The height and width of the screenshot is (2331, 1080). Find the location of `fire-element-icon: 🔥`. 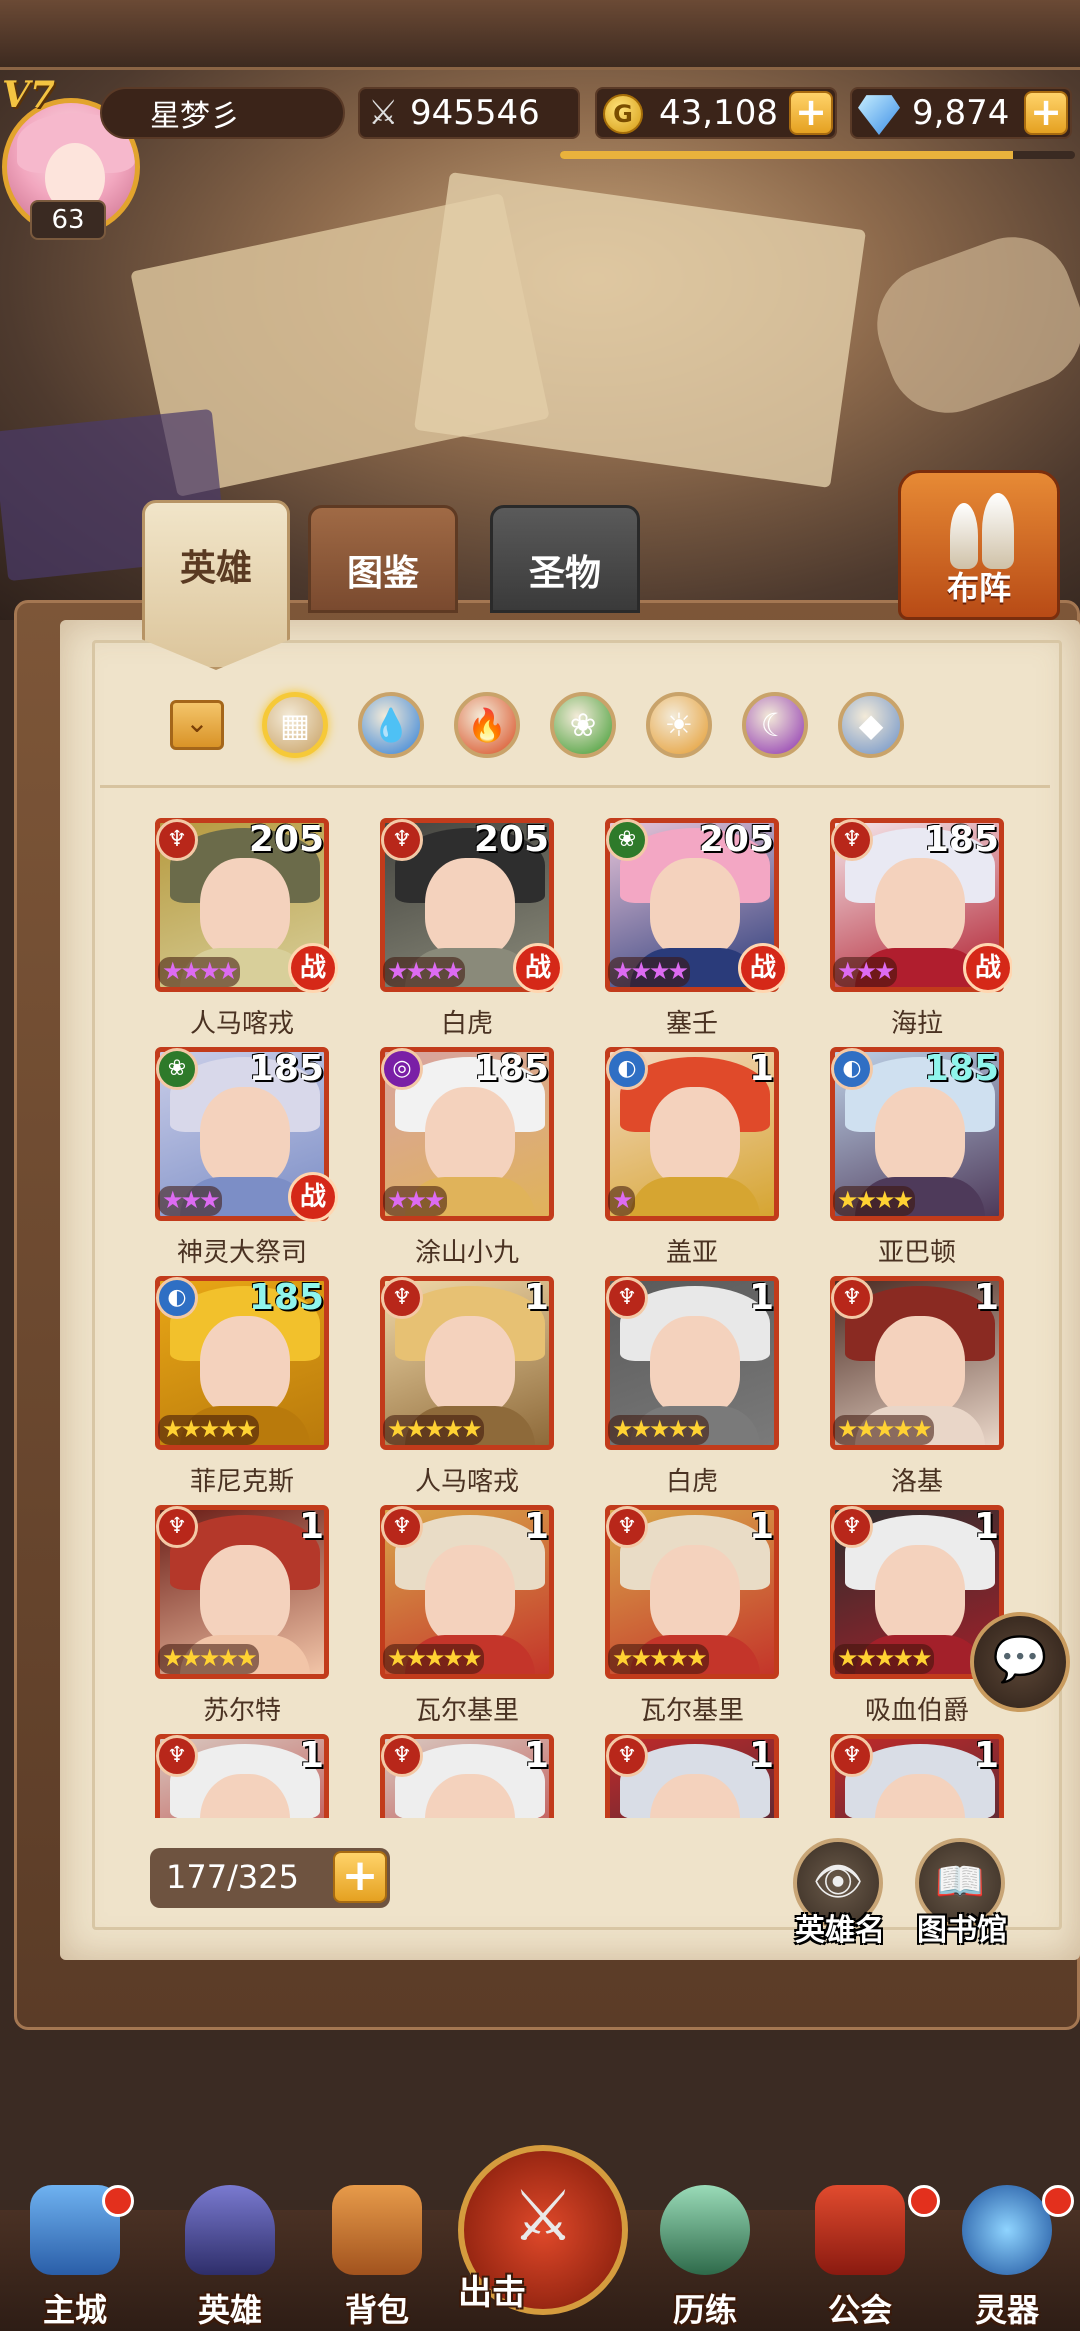

fire-element-icon: 🔥 is located at coordinates (487, 725).